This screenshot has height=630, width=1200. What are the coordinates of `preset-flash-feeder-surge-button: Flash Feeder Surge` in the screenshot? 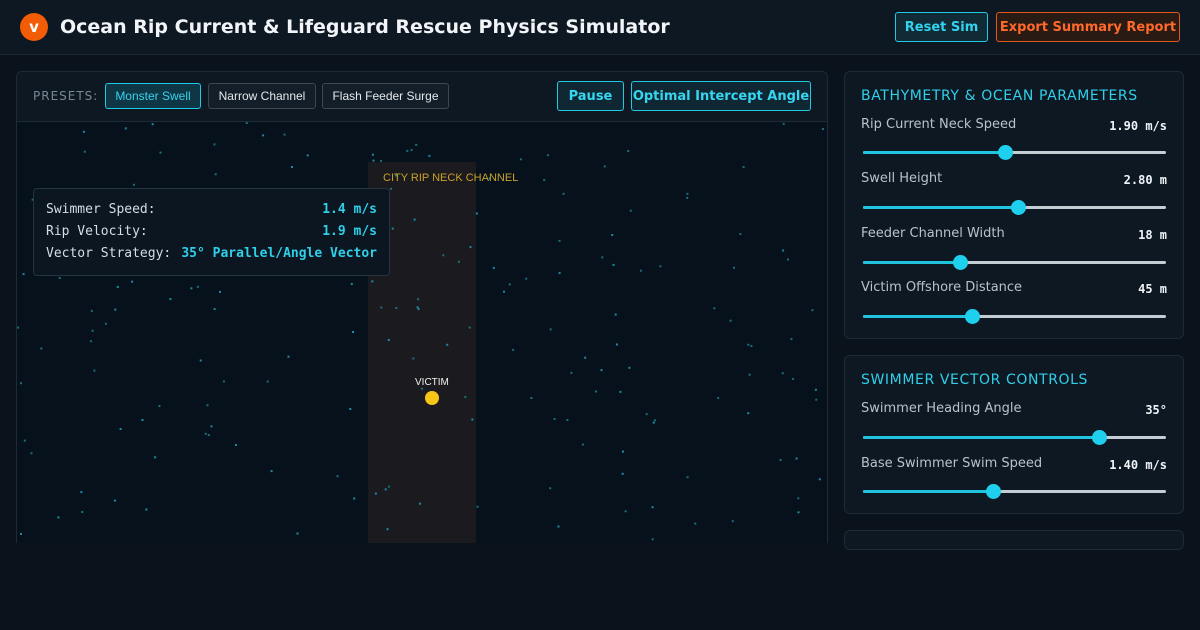 It's located at (385, 96).